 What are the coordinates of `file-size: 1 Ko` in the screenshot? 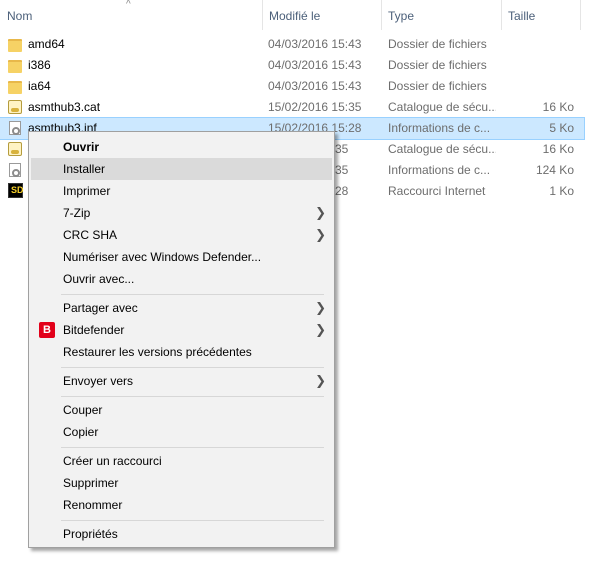 It's located at (561, 191).